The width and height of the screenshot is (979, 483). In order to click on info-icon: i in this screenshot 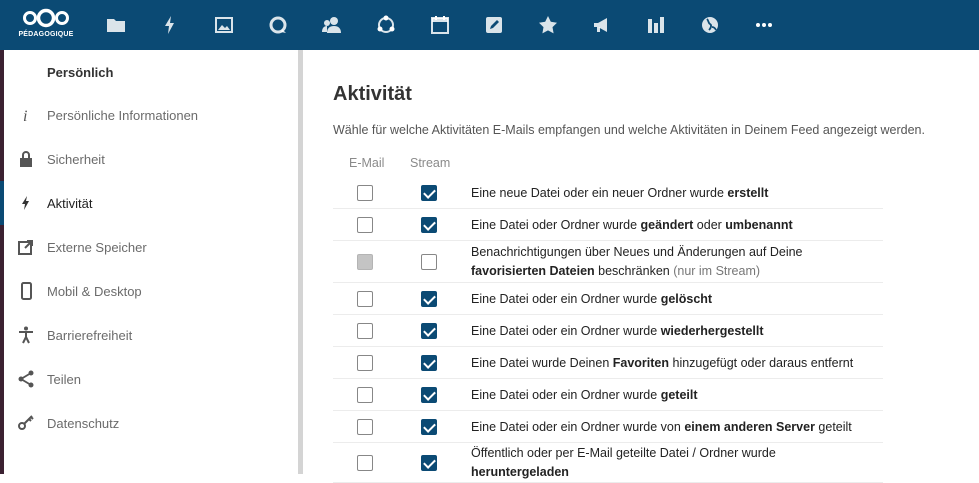, I will do `click(26, 115)`.